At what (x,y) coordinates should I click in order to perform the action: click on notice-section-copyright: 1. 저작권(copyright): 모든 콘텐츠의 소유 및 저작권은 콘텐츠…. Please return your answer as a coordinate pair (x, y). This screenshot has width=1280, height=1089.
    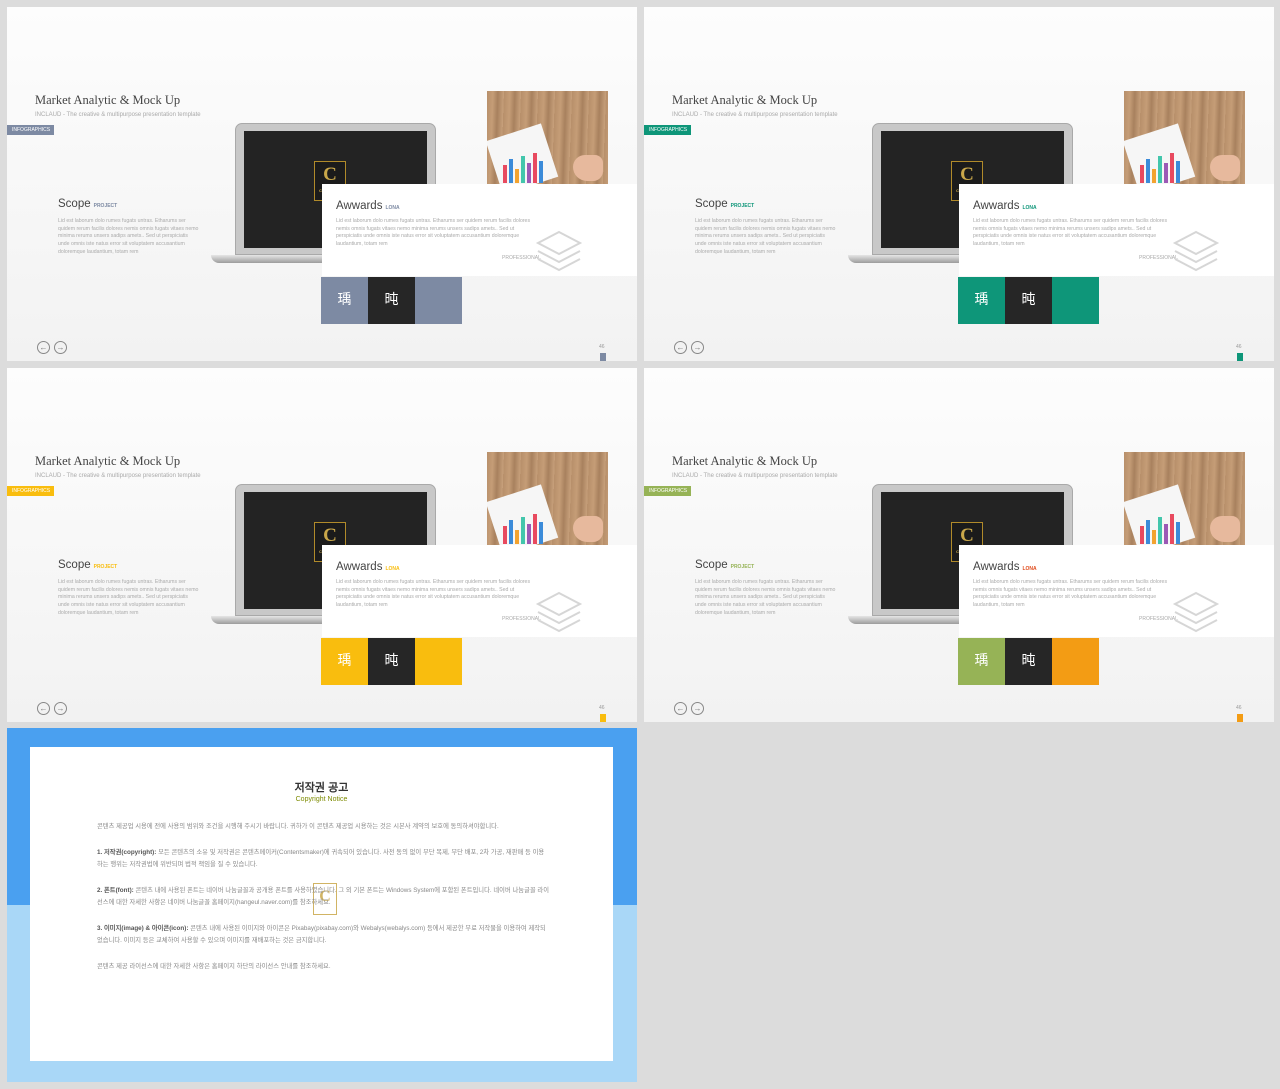
    Looking at the image, I should click on (321, 858).